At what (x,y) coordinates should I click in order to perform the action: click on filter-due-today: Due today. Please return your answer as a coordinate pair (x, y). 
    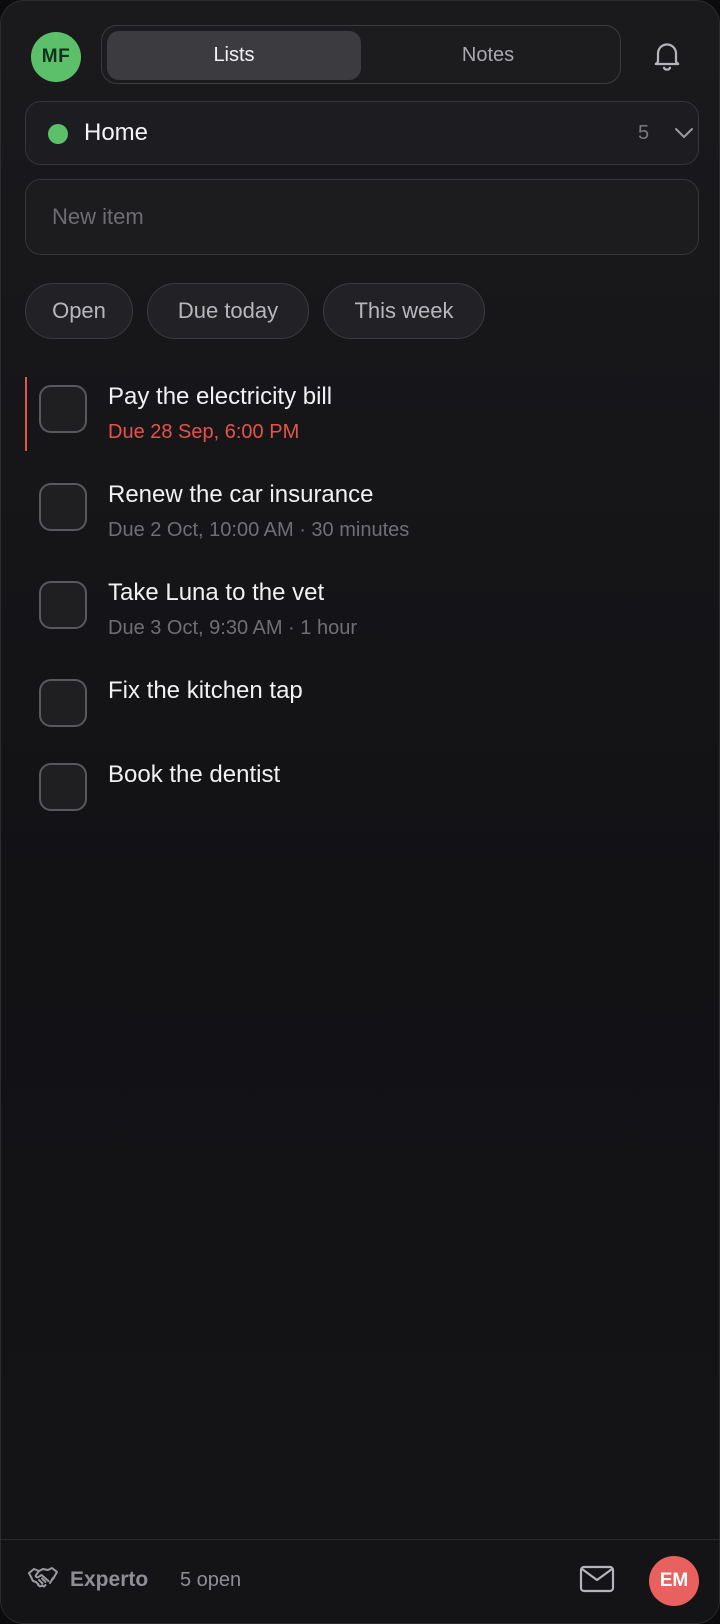
    Looking at the image, I should click on (228, 311).